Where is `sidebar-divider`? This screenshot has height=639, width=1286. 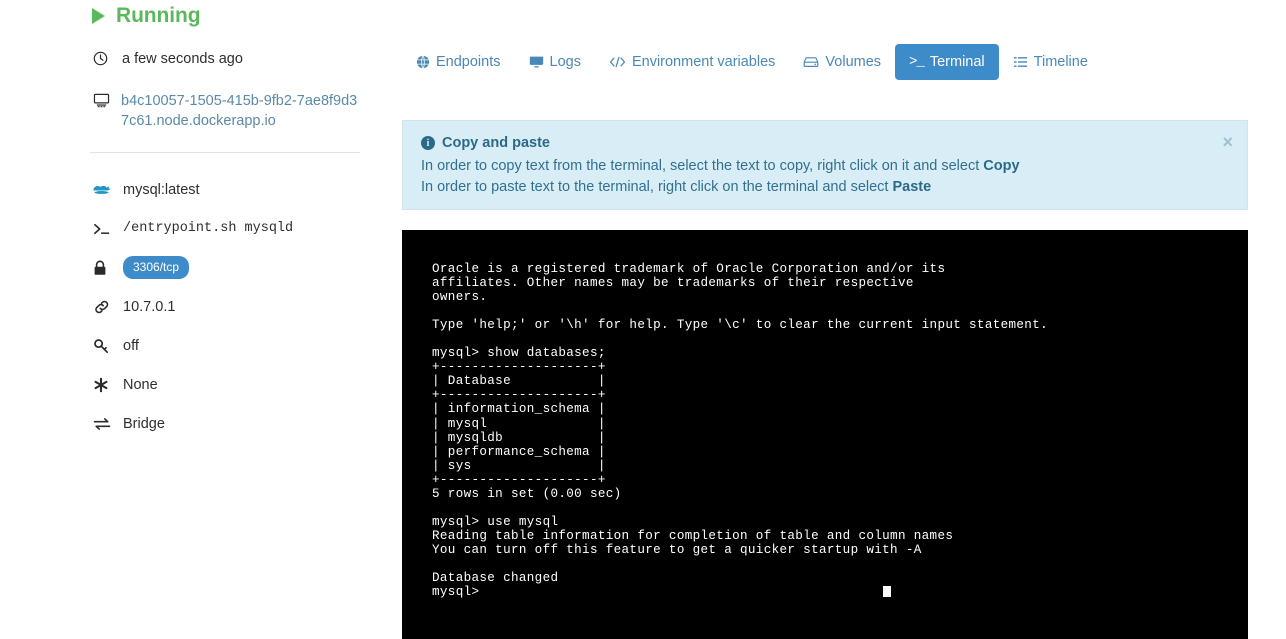 sidebar-divider is located at coordinates (225, 152).